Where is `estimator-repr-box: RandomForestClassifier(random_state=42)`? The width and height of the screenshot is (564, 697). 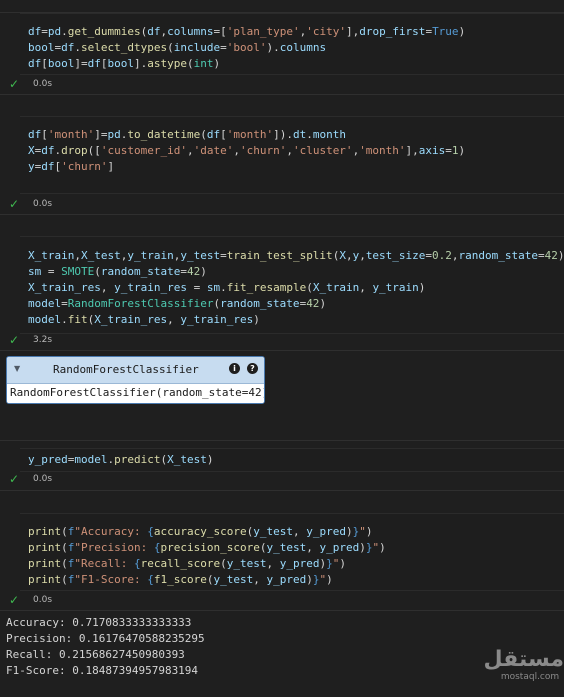
estimator-repr-box: RandomForestClassifier(random_state=42) is located at coordinates (135, 393).